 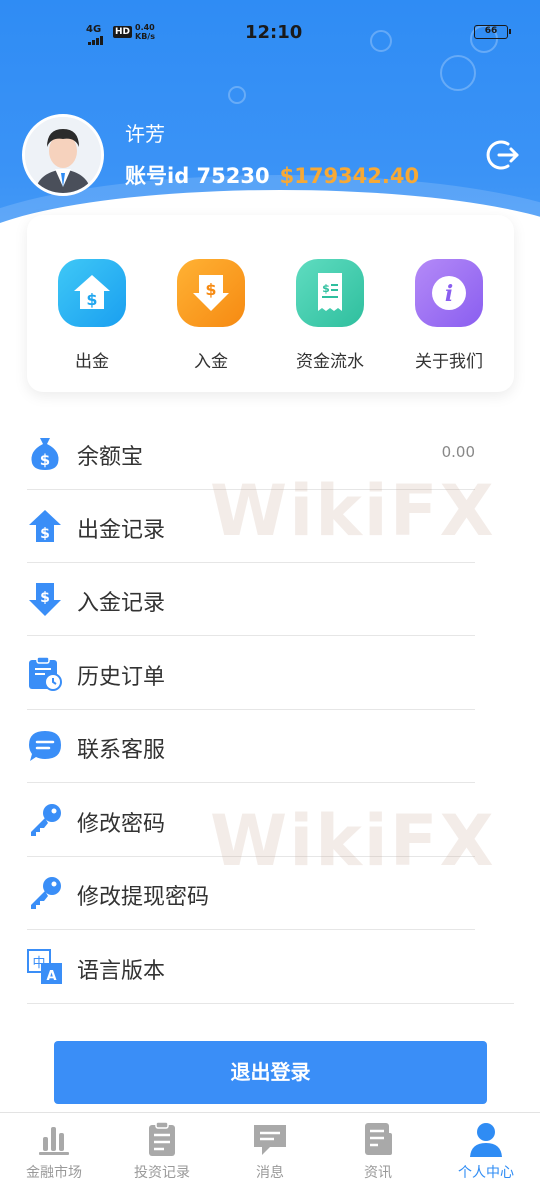 I want to click on bar-chart-icon, so click(x=54, y=1139).